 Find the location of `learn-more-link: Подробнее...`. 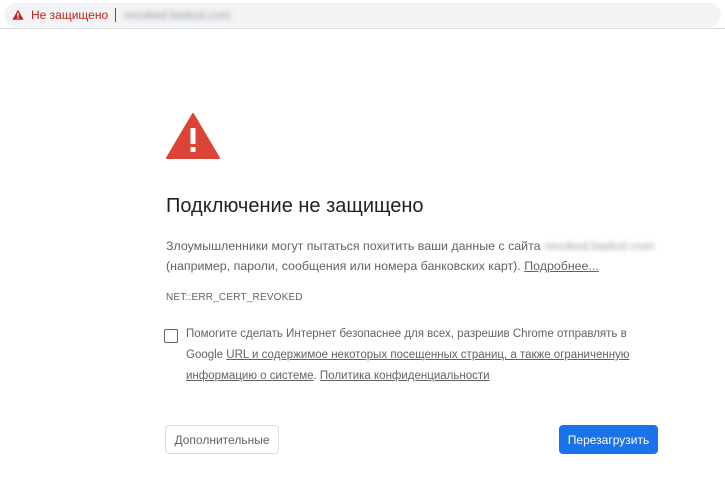

learn-more-link: Подробнее... is located at coordinates (561, 266).